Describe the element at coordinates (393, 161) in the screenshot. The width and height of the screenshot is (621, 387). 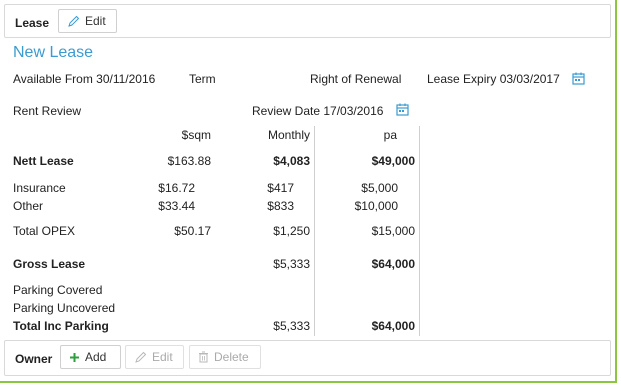
I see `row-pa: $49,000` at that location.